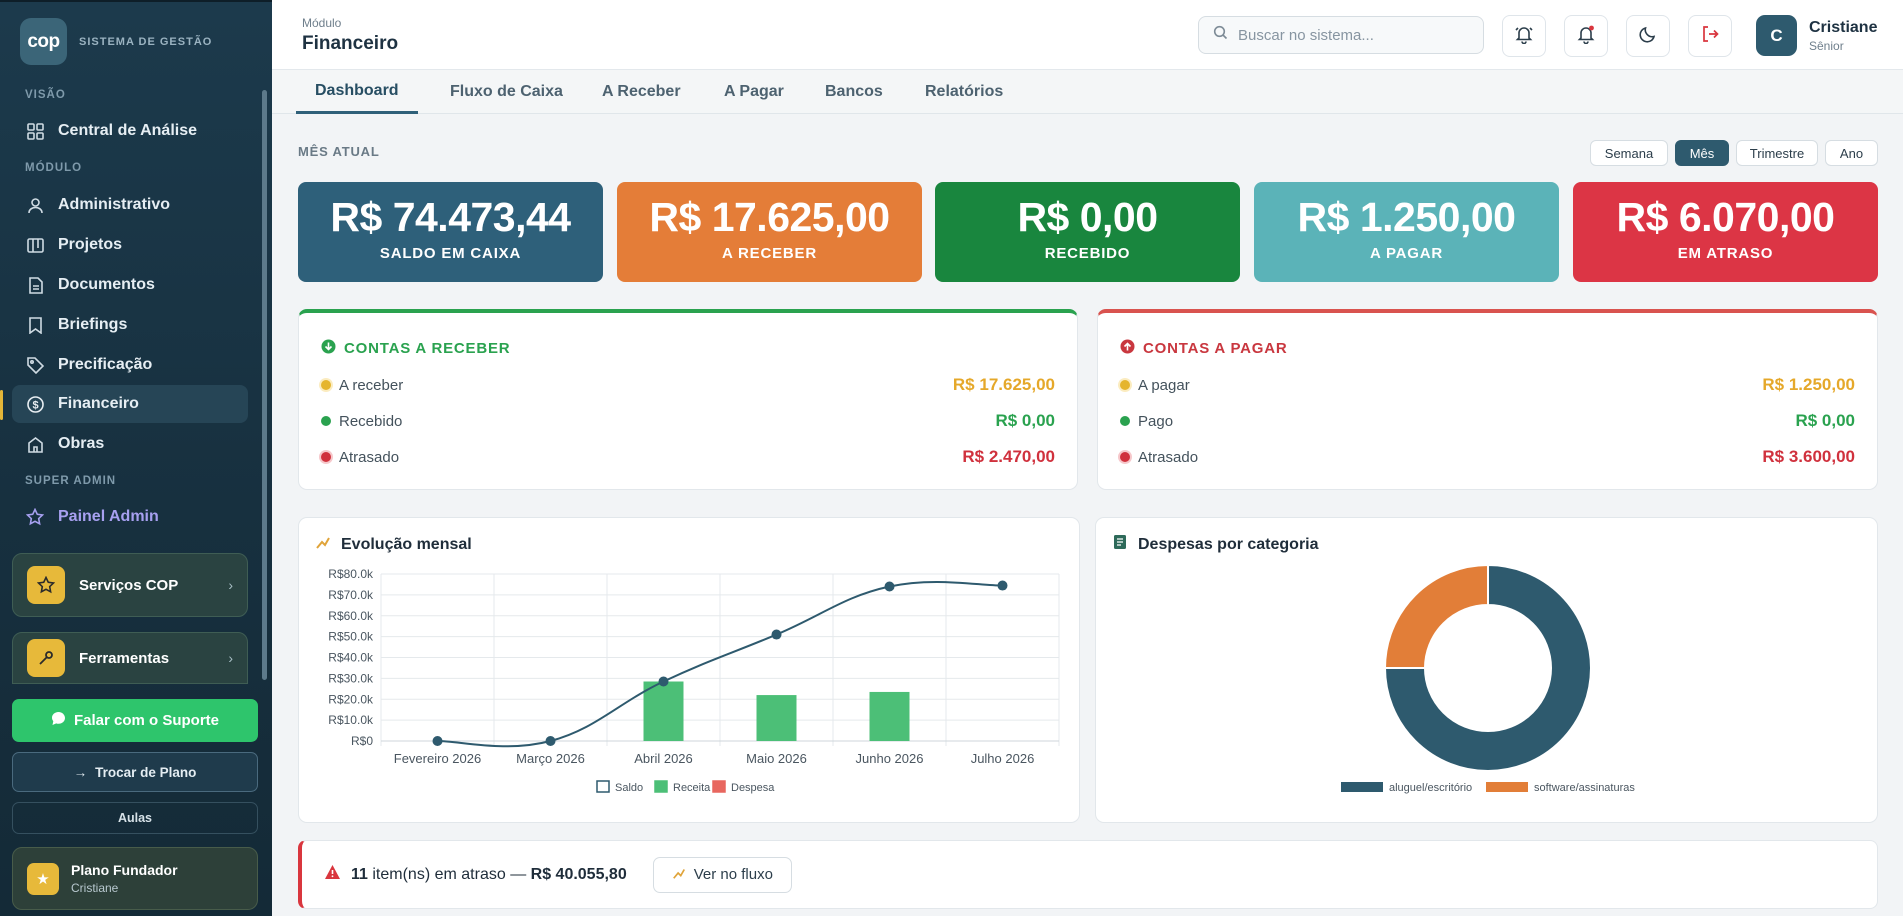  Describe the element at coordinates (45, 95) in the screenshot. I see `section-visao: VISÃO` at that location.